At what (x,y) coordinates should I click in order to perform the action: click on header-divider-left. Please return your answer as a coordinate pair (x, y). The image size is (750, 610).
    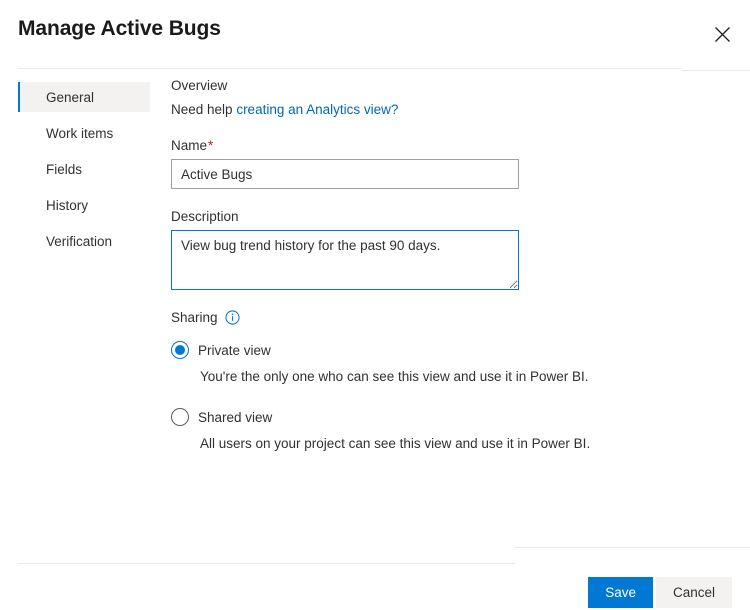
    Looking at the image, I should click on (349, 68).